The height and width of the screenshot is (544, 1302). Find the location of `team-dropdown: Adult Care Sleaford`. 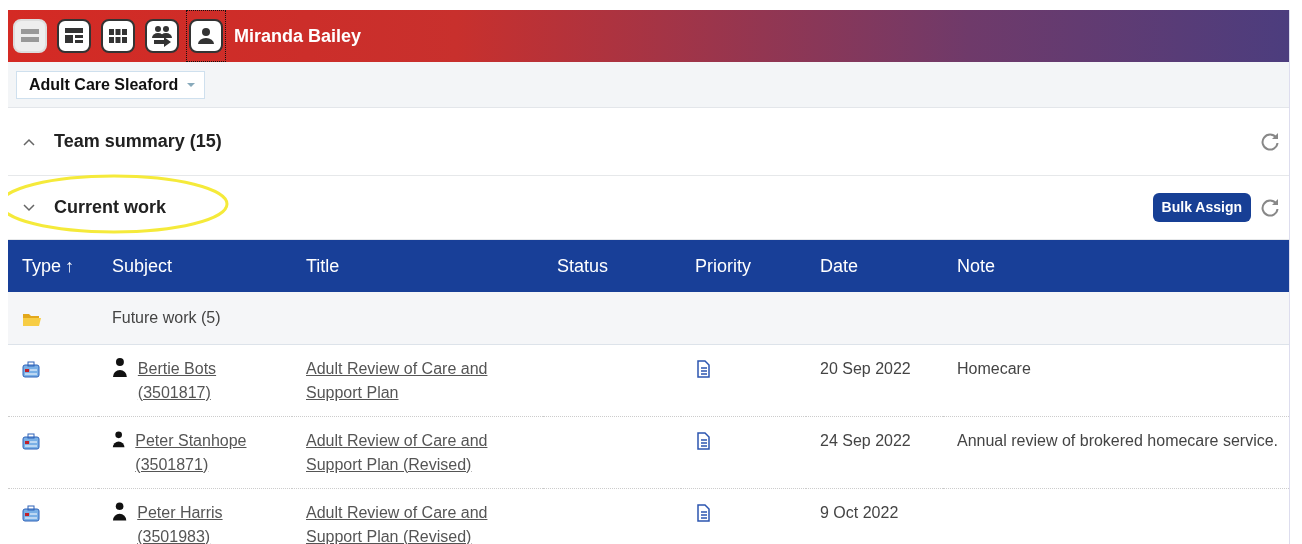

team-dropdown: Adult Care Sleaford is located at coordinates (111, 84).